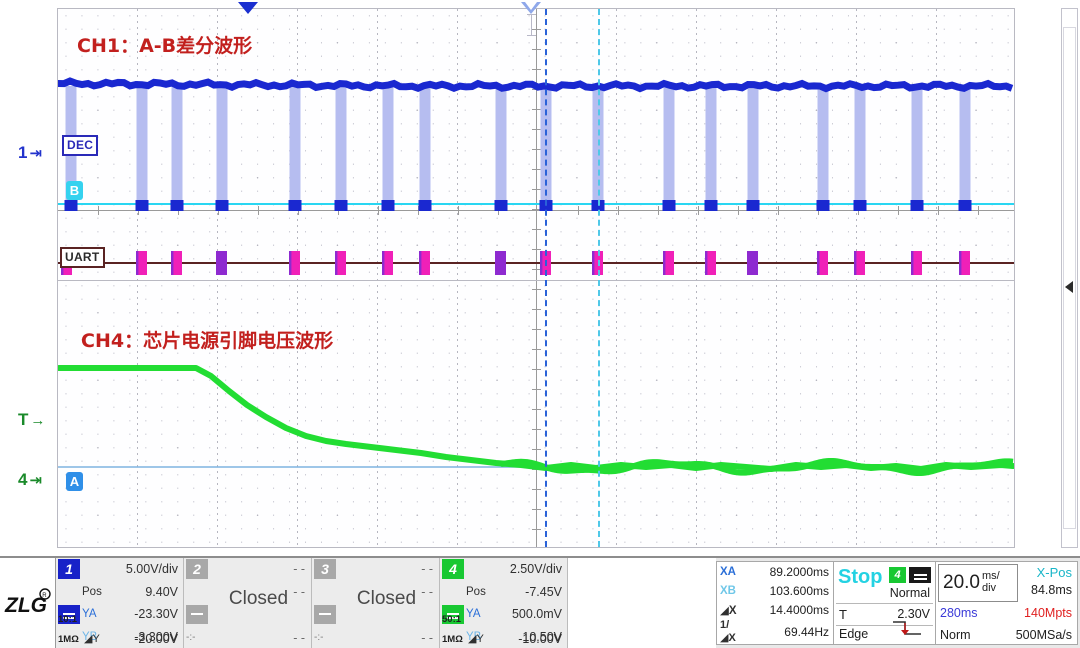 The width and height of the screenshot is (1080, 648). I want to click on ch4-marker: 4 ⇥, so click(30, 480).